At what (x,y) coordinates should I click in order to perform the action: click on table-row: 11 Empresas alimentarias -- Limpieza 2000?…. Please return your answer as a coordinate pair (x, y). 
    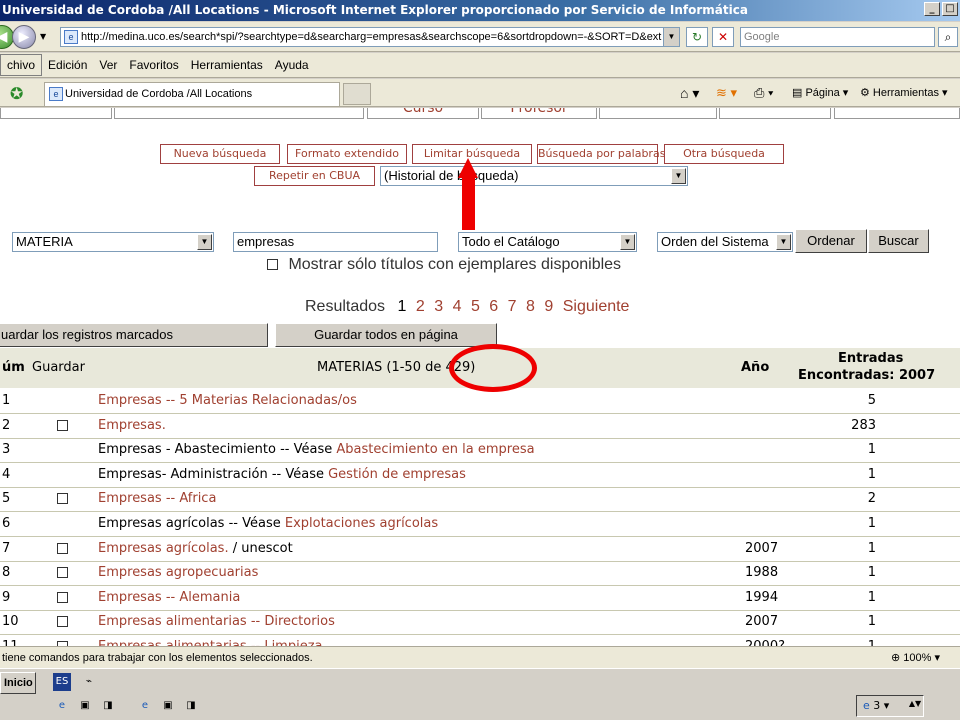
    Looking at the image, I should click on (480, 641).